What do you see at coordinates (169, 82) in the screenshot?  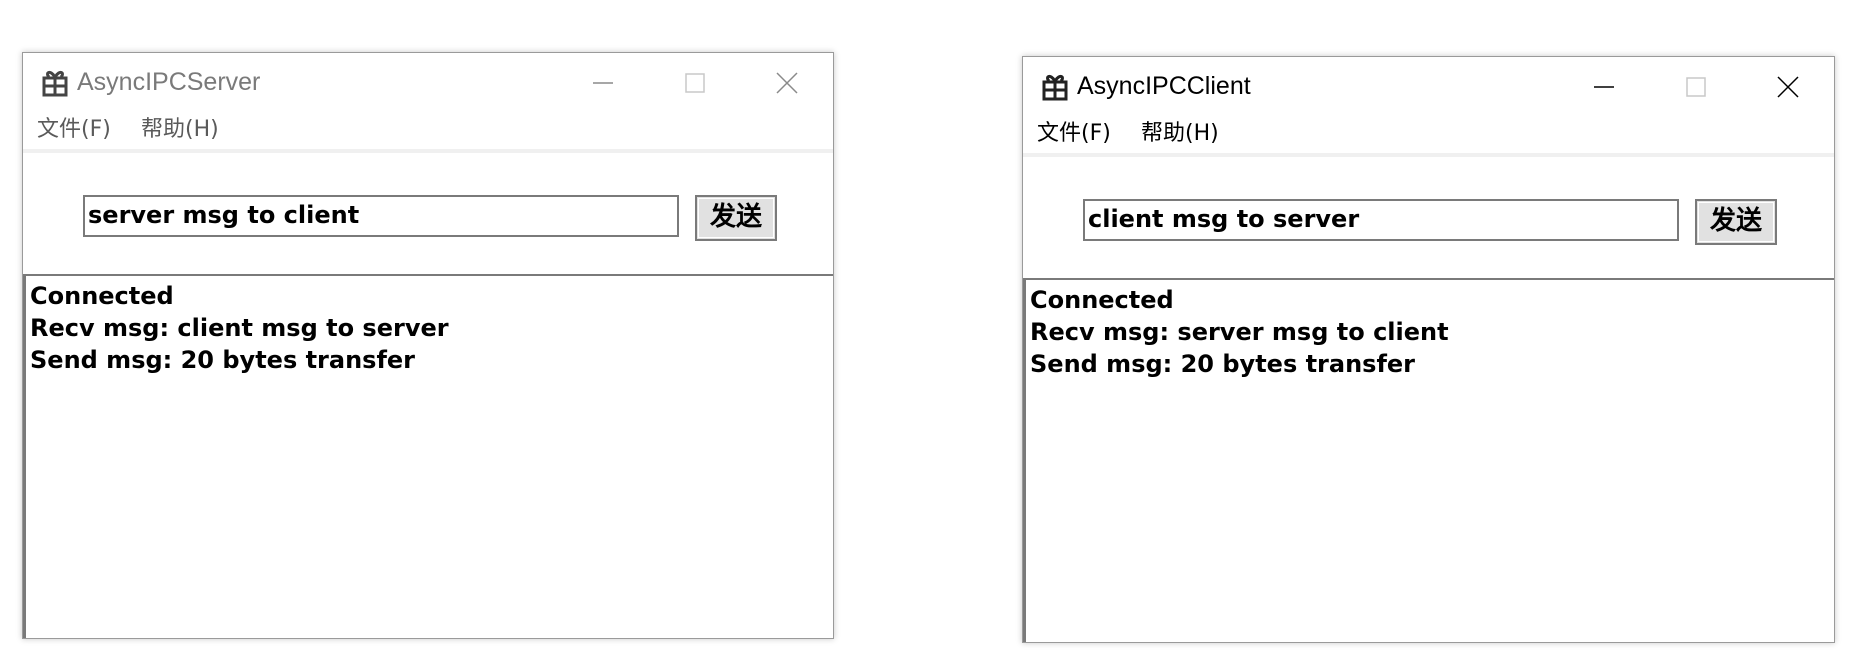 I see `window-title: AsyncIPCServer` at bounding box center [169, 82].